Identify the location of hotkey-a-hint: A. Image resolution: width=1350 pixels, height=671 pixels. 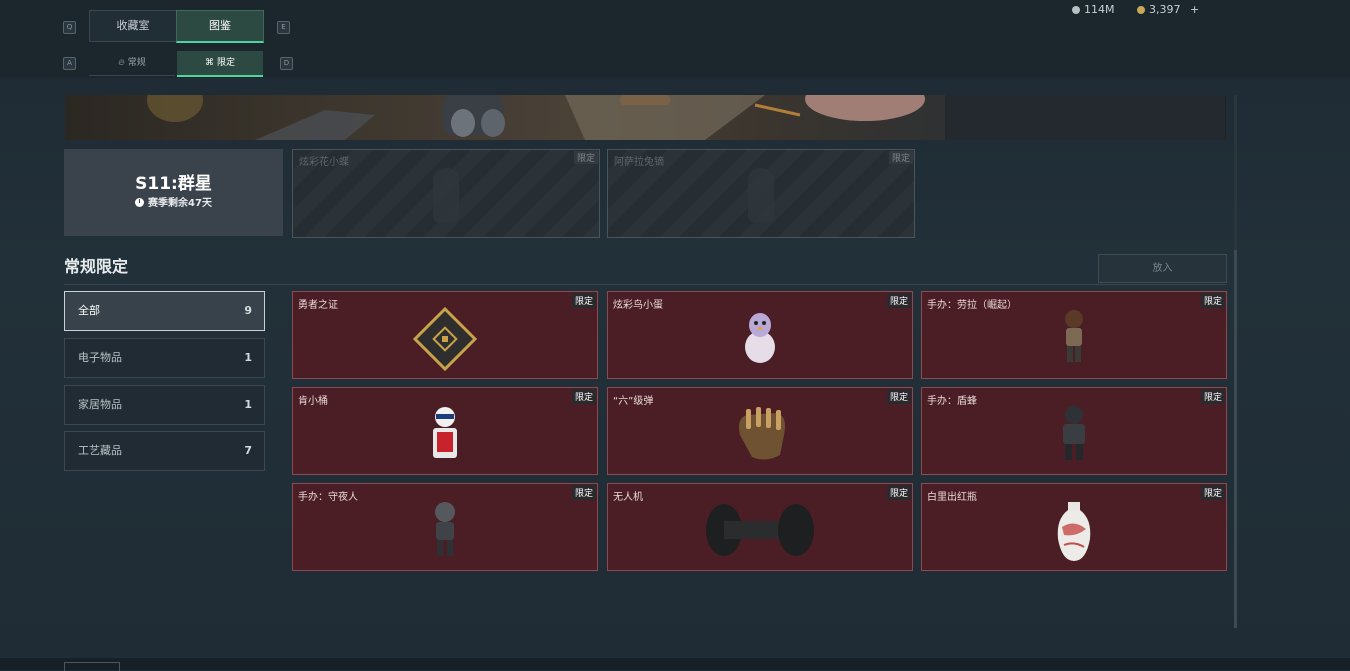
(69, 63).